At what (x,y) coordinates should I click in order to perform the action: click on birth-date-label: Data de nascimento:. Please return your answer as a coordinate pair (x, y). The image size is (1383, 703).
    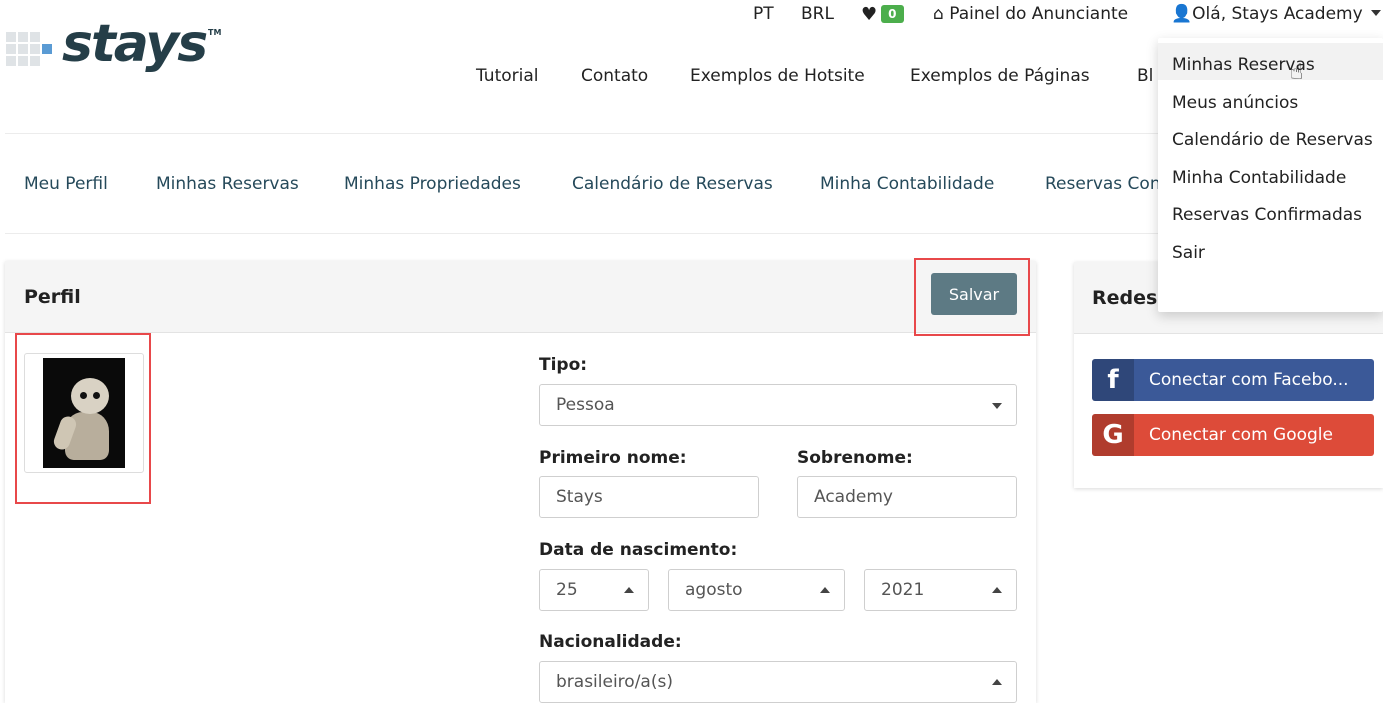
    Looking at the image, I should click on (638, 550).